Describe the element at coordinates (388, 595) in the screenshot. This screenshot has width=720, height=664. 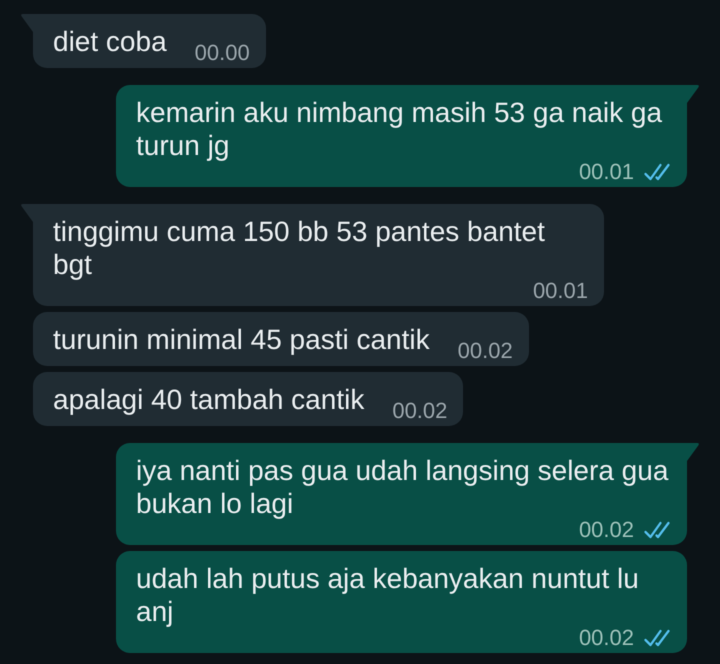
I see `message-text: udah lah putus aja kebanyakan nuntut lu anj` at that location.